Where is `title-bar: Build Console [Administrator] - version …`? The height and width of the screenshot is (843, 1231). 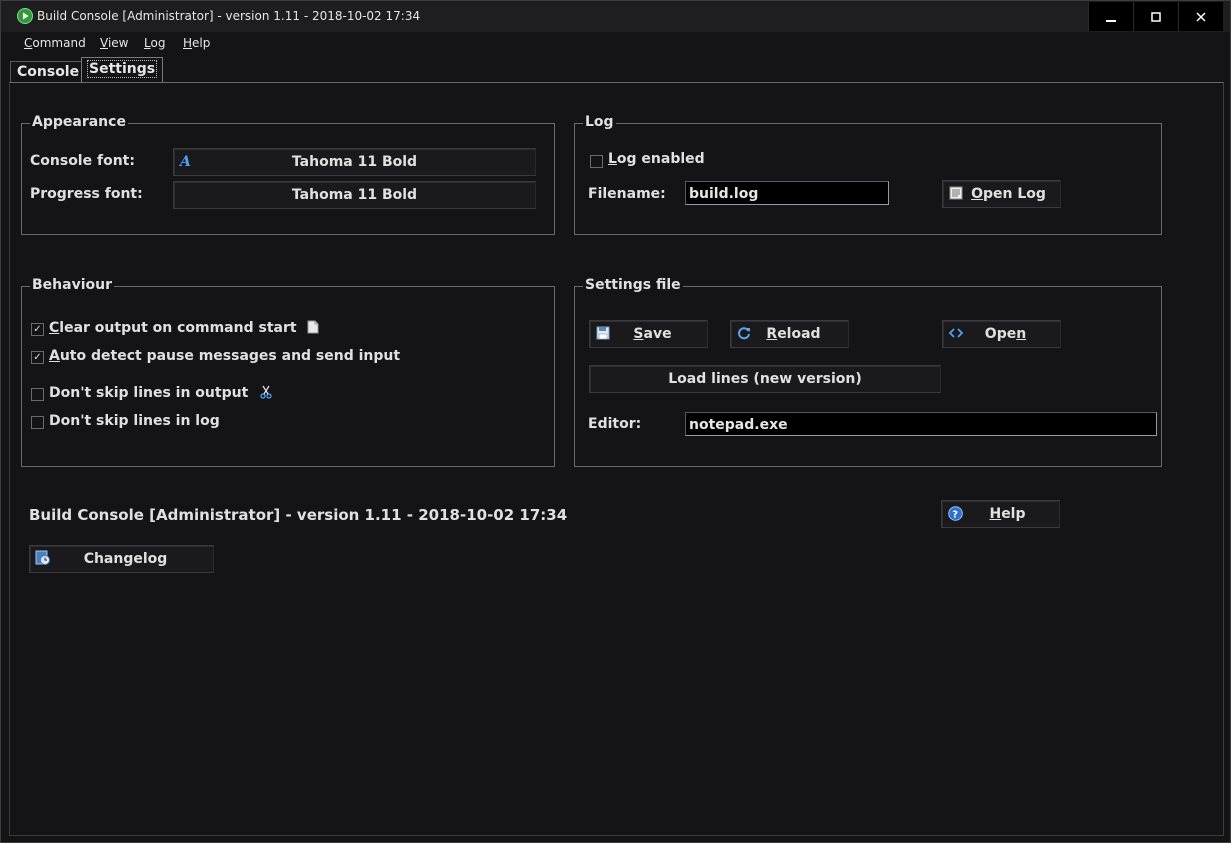 title-bar: Build Console [Administrator] - version … is located at coordinates (615, 16).